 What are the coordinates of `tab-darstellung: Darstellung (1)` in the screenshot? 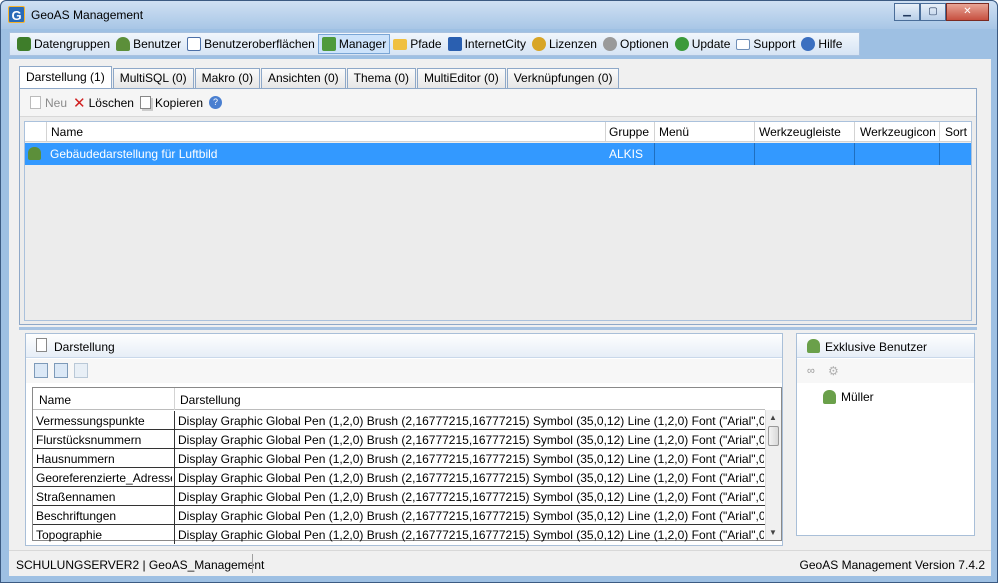 It's located at (65, 77).